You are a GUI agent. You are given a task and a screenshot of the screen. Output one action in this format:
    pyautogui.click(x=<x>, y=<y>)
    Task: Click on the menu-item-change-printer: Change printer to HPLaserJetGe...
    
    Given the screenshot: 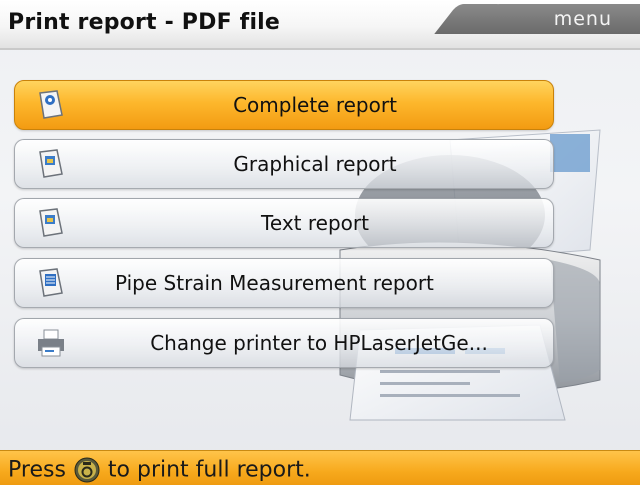 What is the action you would take?
    pyautogui.click(x=284, y=343)
    